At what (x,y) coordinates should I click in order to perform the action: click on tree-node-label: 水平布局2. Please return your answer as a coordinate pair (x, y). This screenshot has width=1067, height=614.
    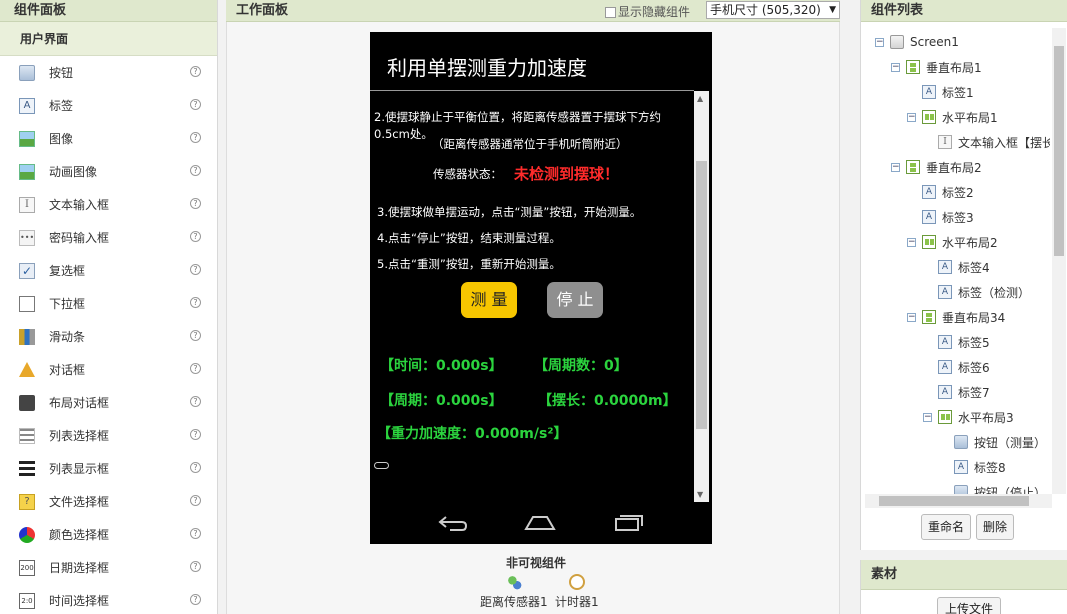
    Looking at the image, I should click on (970, 242).